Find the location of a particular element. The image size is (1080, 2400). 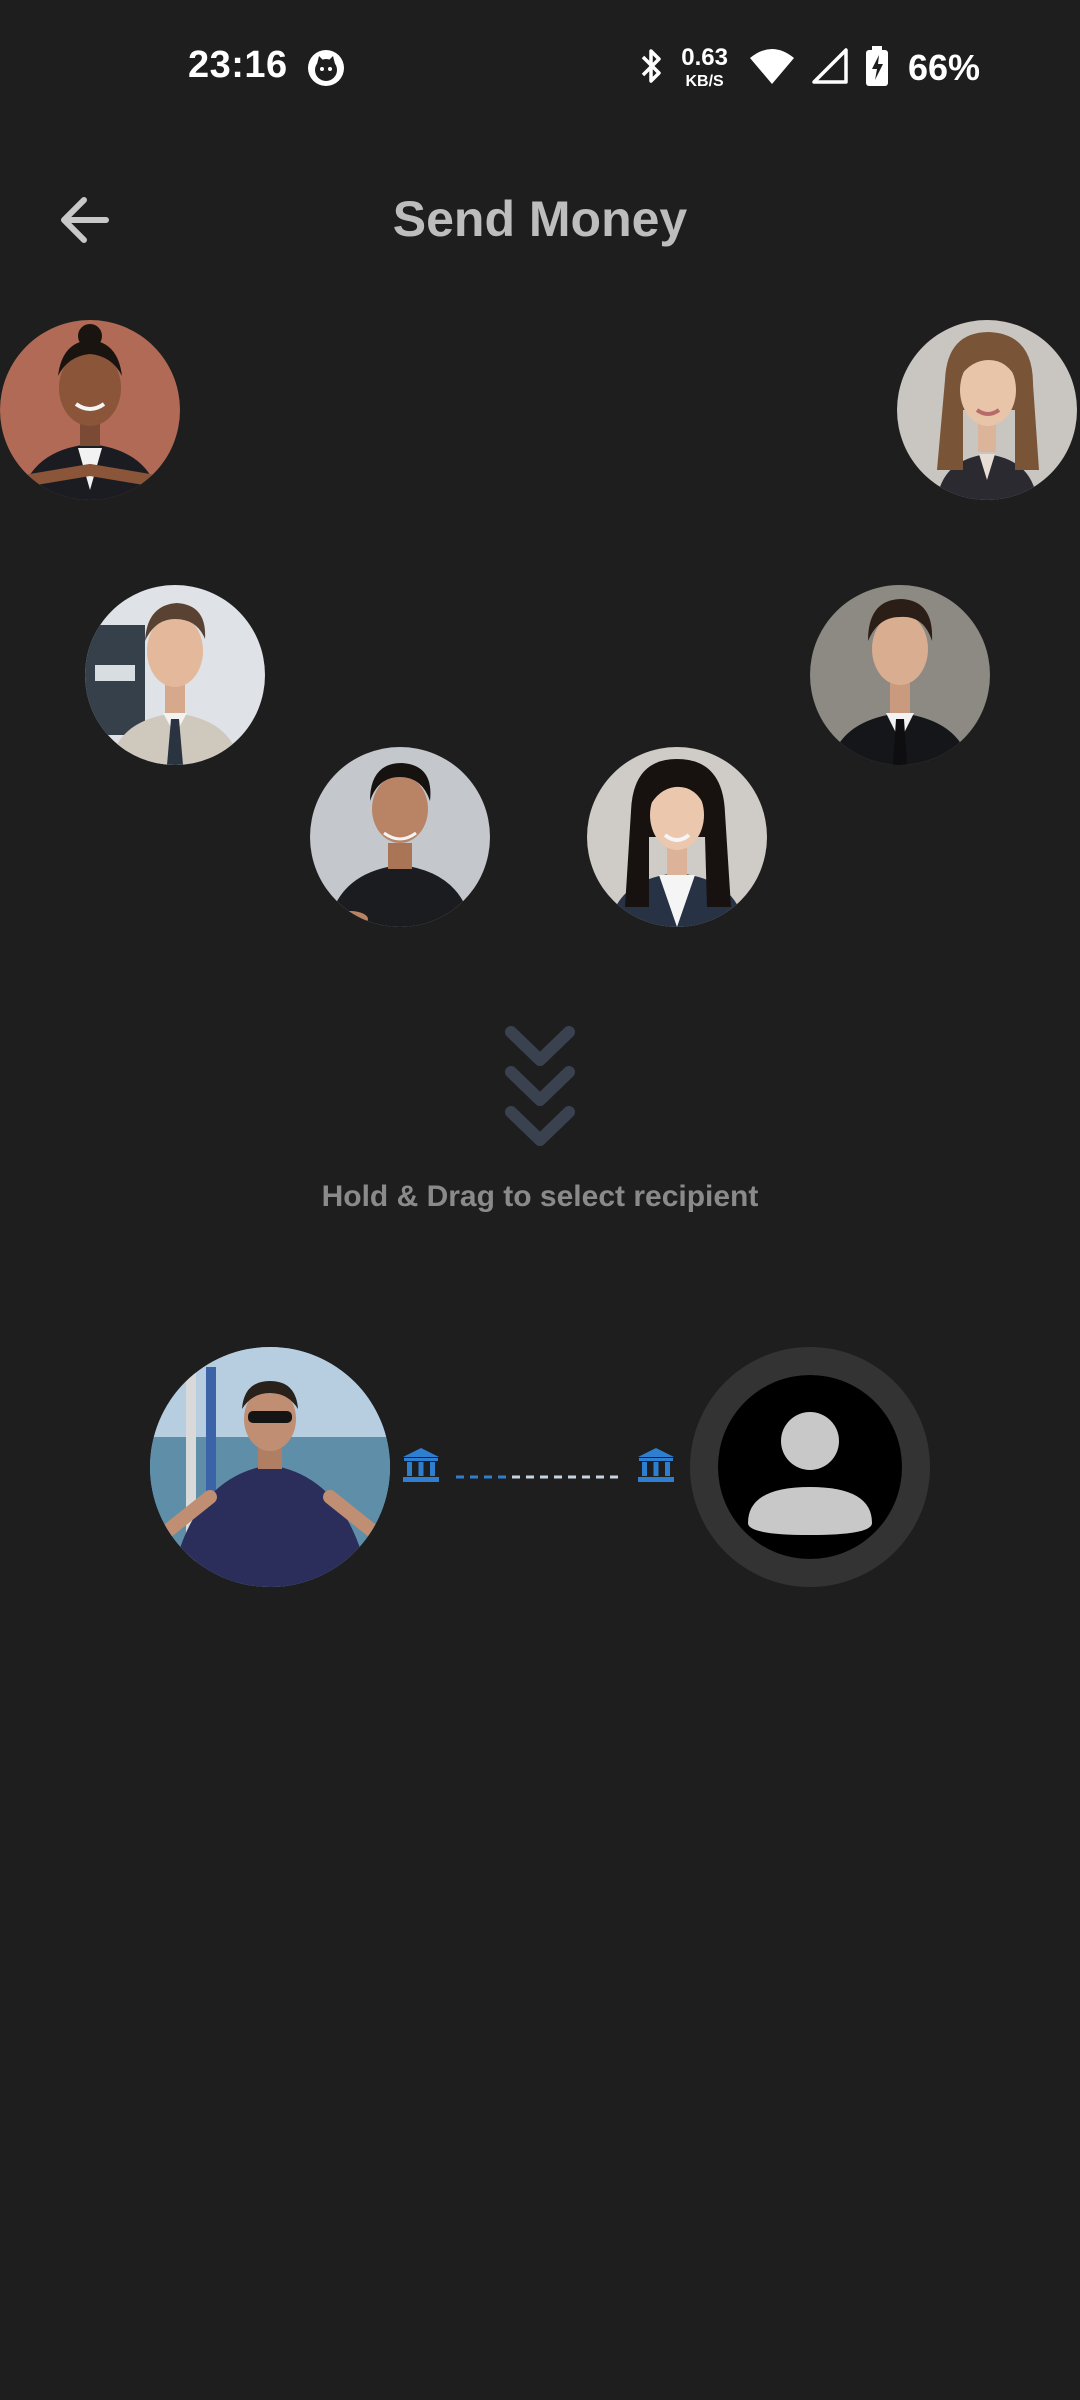

network-speed: 0.63 KB/S is located at coordinates (704, 68).